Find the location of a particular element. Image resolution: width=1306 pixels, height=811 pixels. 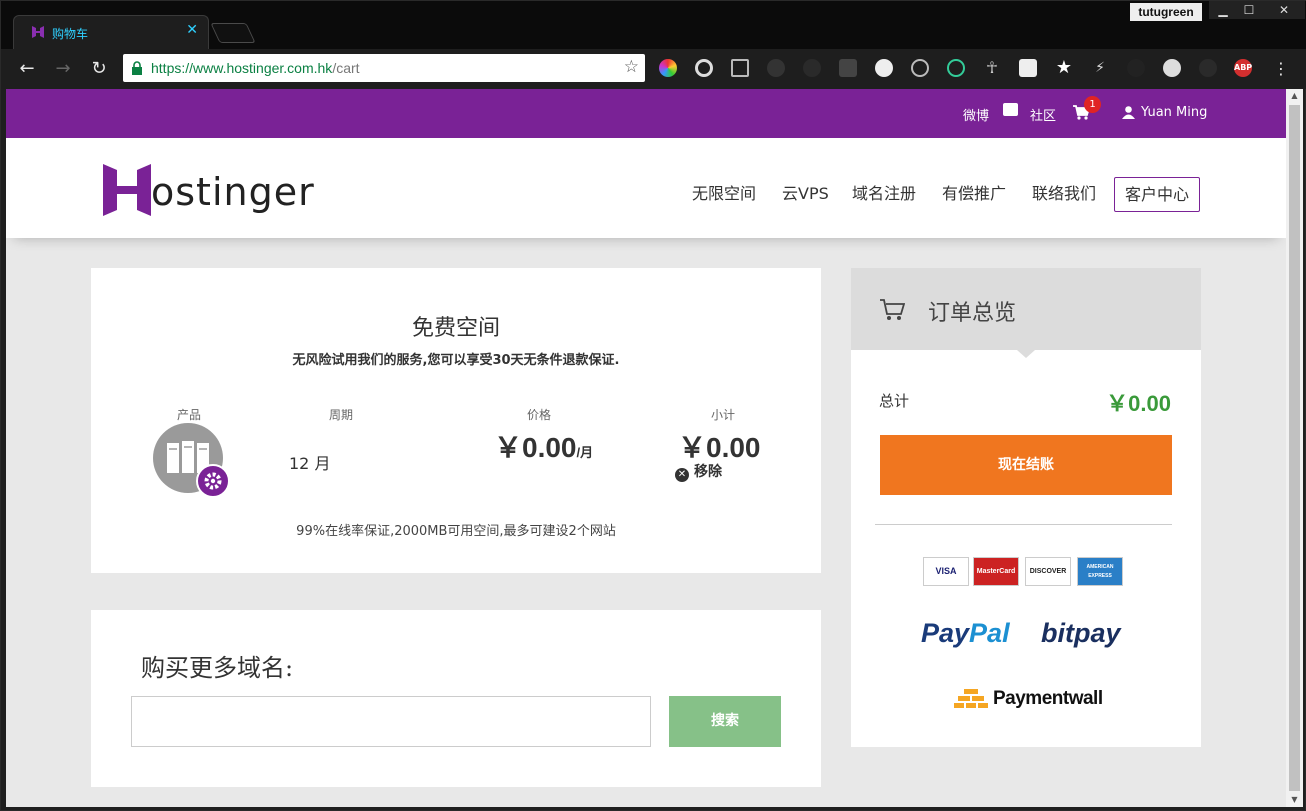

page-scrollbar: ▲ ▼ is located at coordinates (1294, 448).